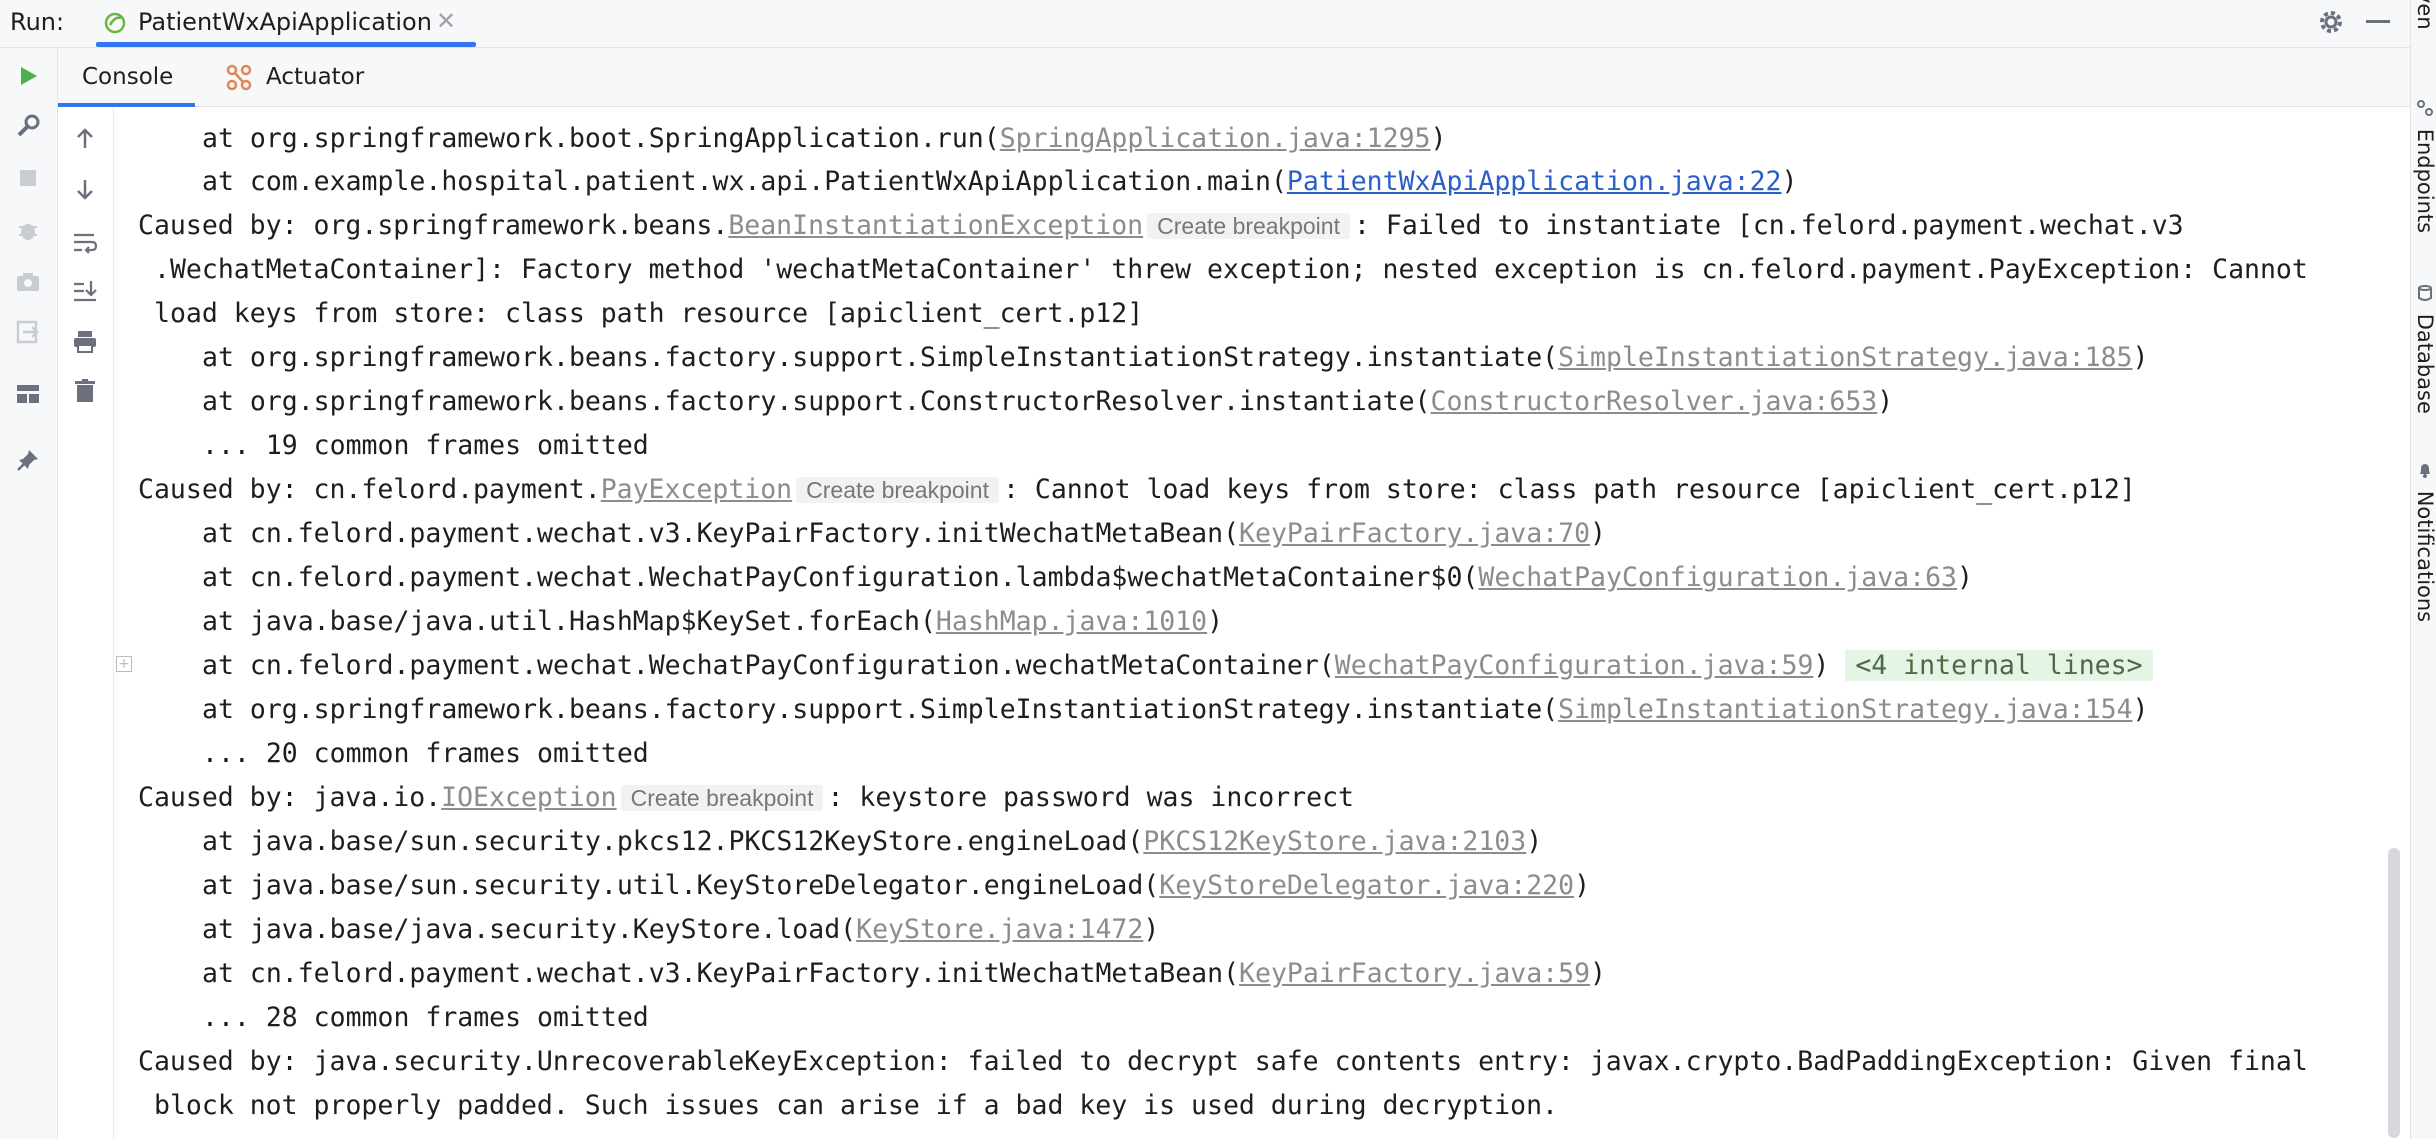 The width and height of the screenshot is (2436, 1139). Describe the element at coordinates (1414, 973) in the screenshot. I see `source-link: KeyPairFactory.java:59` at that location.